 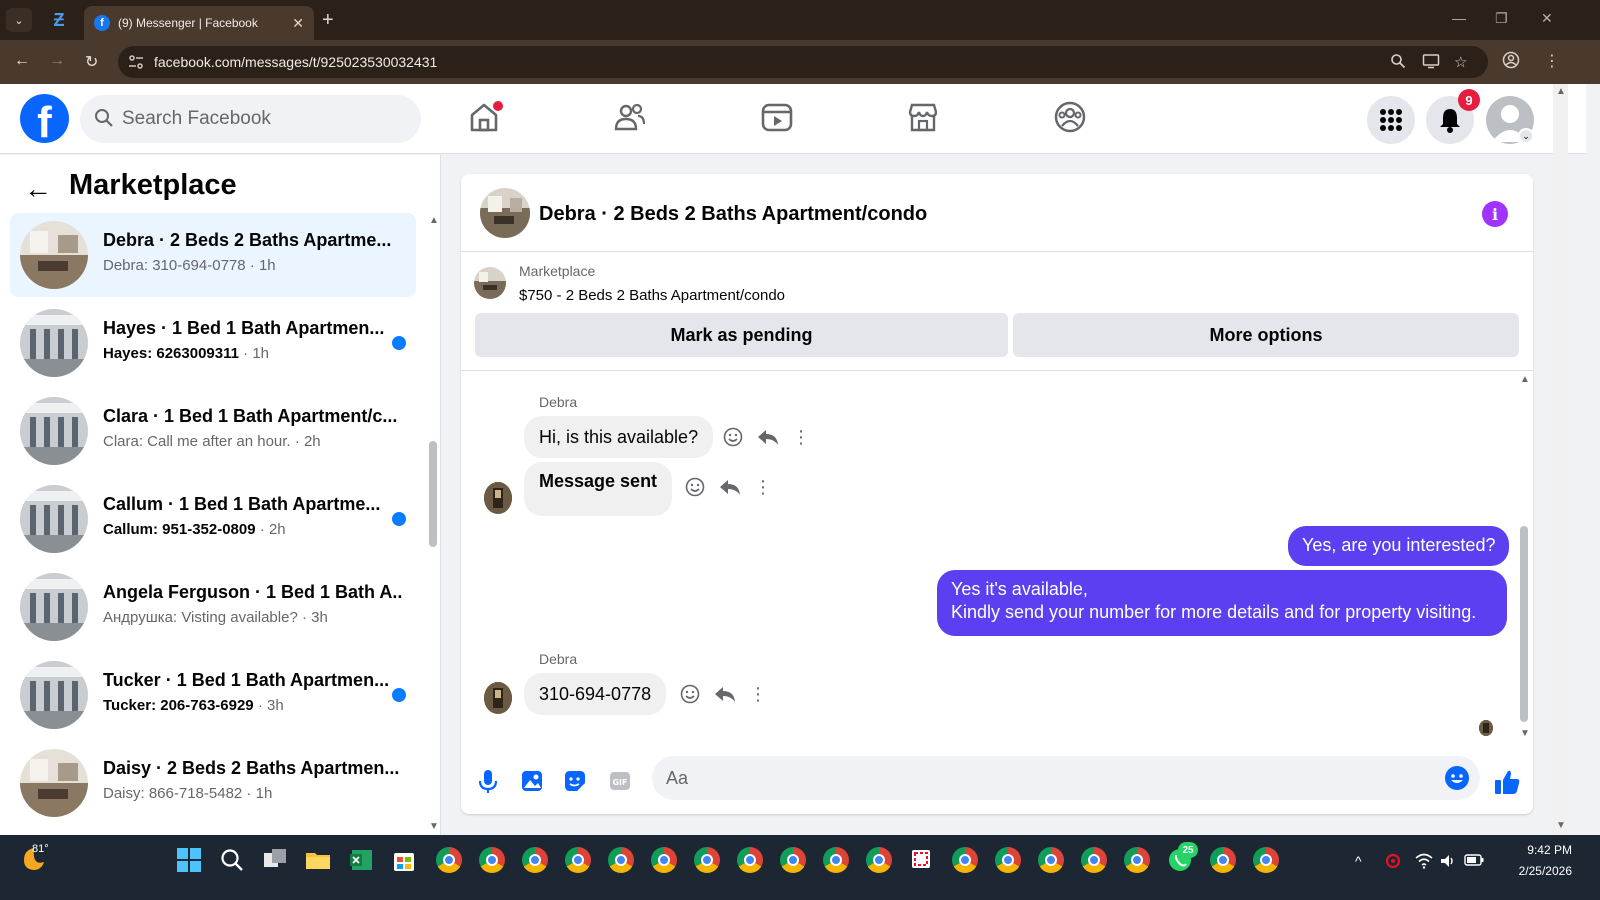 What do you see at coordinates (19, 20) in the screenshot?
I see `tab-list-icon: ⌄` at bounding box center [19, 20].